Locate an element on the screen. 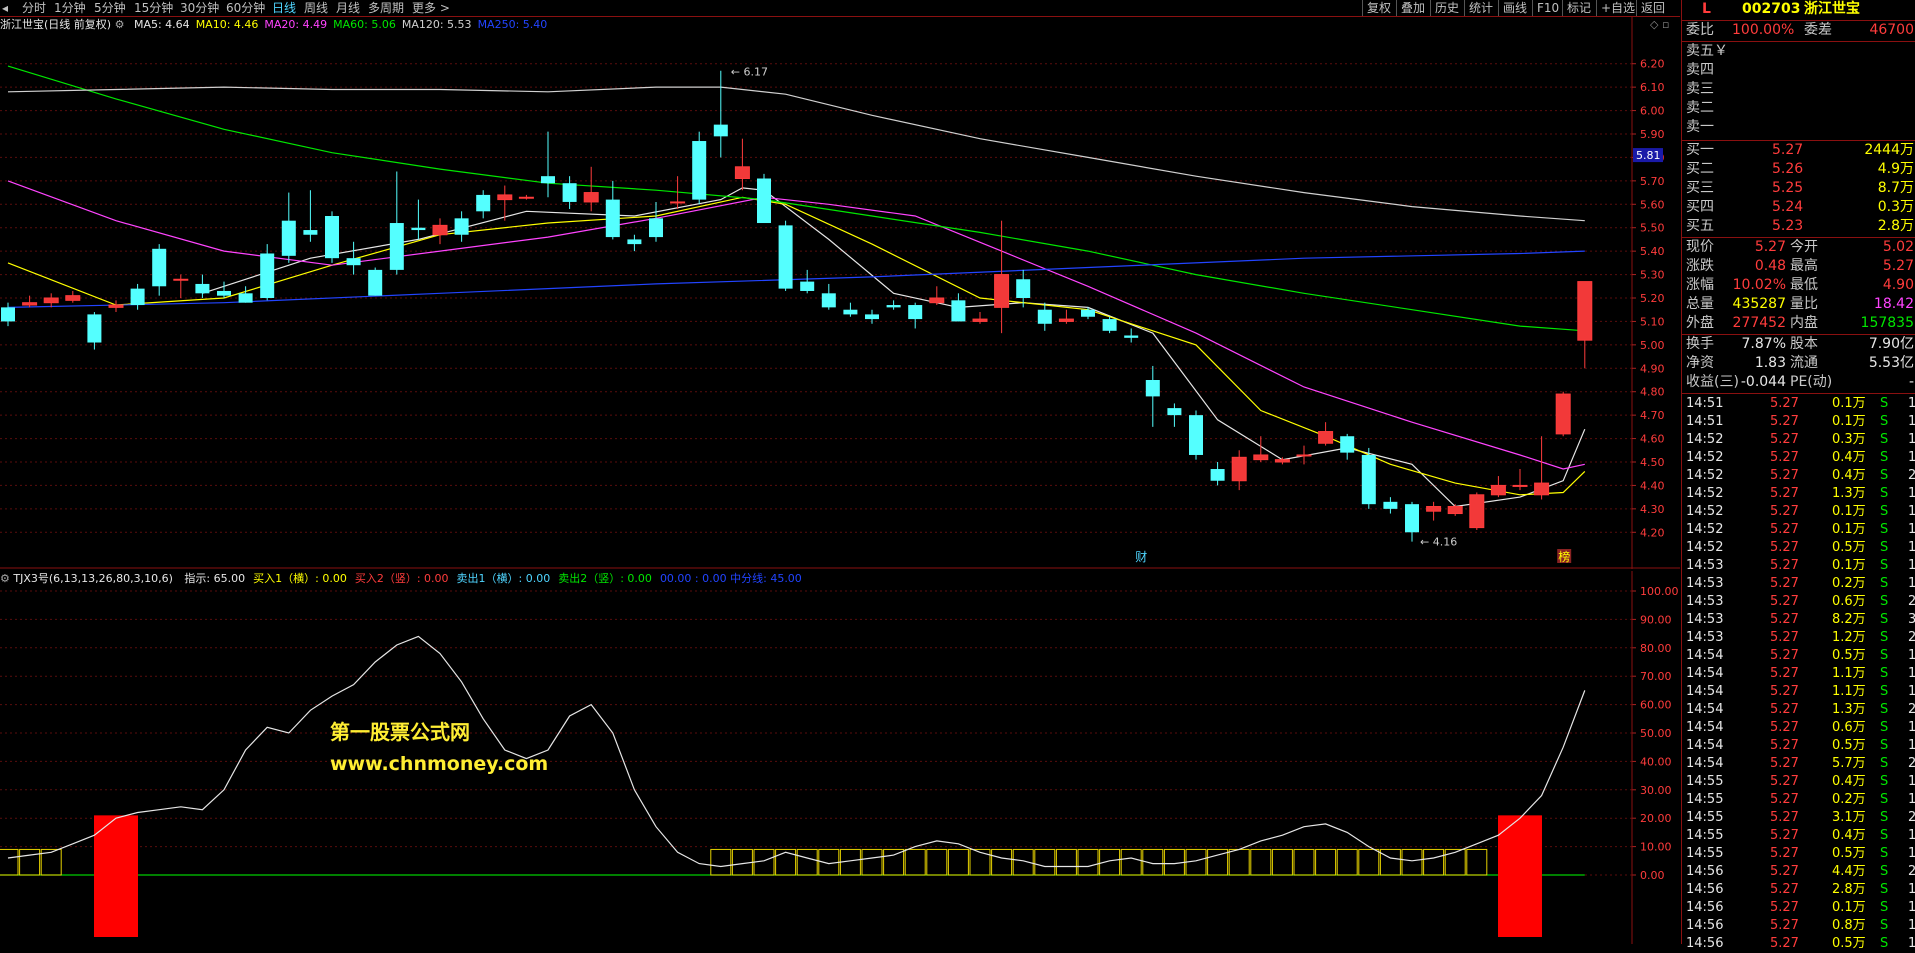 This screenshot has width=1915, height=953. tool-button: 标记 is located at coordinates (1578, 8).